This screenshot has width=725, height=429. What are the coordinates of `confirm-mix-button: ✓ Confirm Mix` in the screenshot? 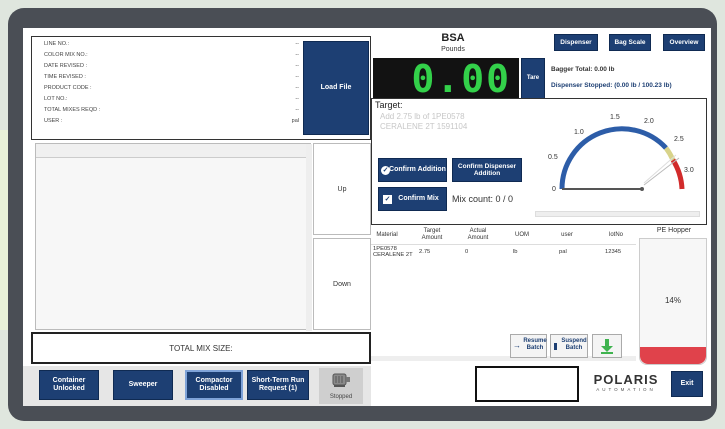 It's located at (412, 199).